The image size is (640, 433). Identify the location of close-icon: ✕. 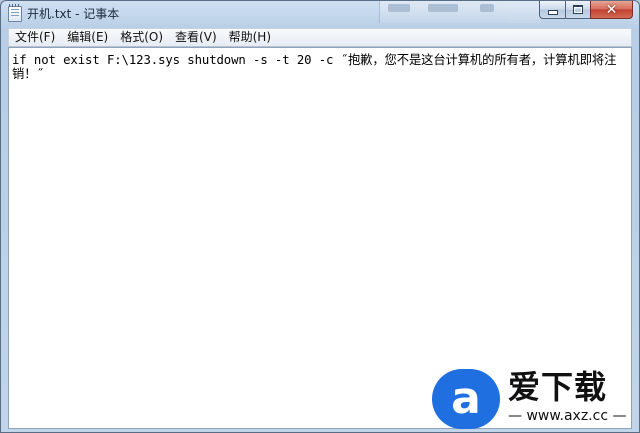
(611, 9).